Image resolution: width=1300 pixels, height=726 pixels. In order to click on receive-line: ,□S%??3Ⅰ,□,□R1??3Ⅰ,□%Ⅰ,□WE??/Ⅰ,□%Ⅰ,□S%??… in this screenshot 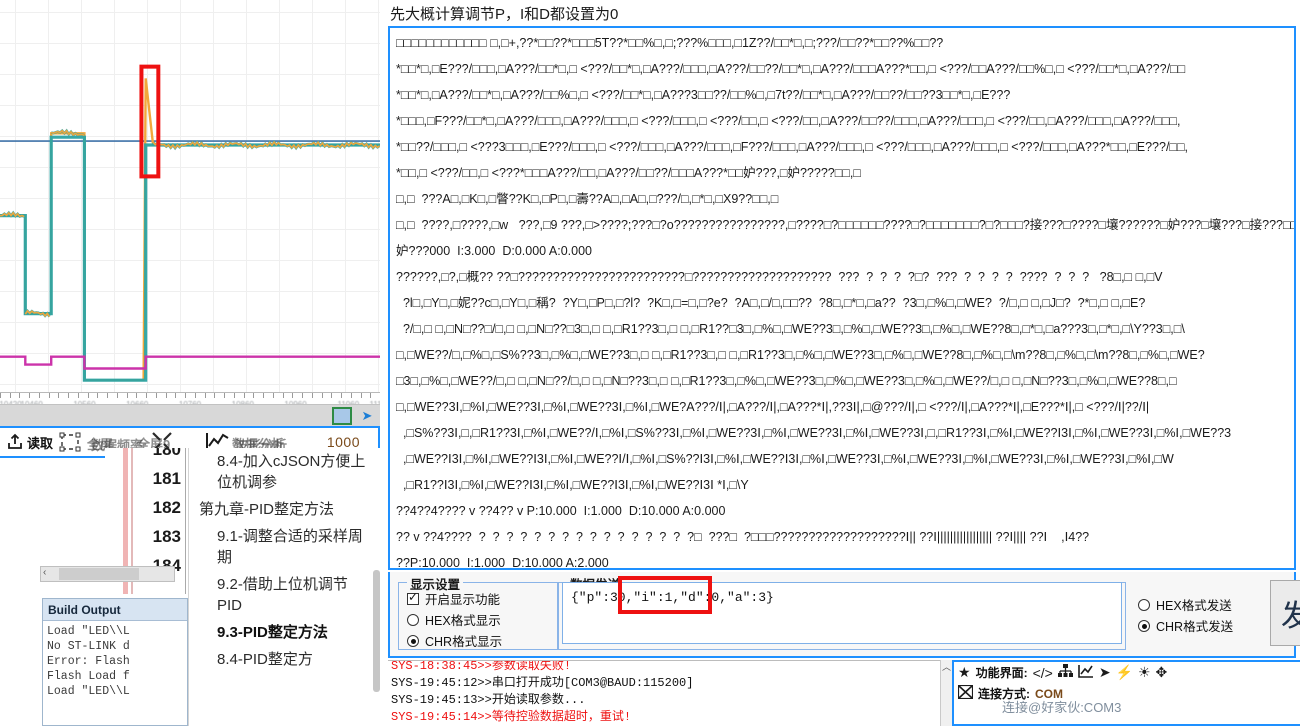, I will do `click(814, 433)`.